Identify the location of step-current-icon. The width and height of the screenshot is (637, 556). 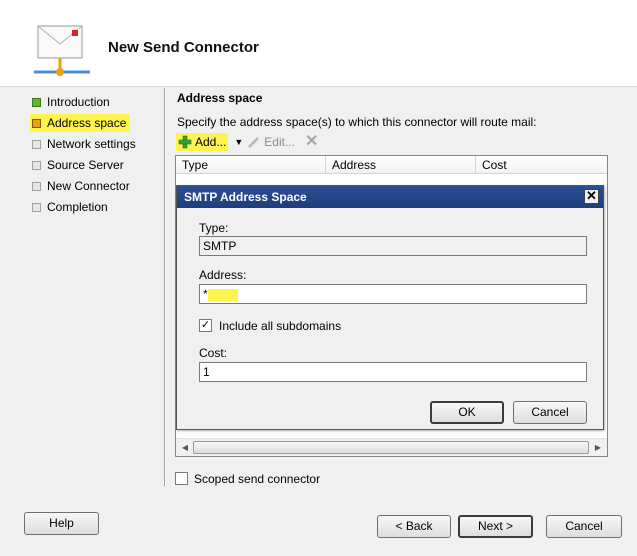
(36, 123).